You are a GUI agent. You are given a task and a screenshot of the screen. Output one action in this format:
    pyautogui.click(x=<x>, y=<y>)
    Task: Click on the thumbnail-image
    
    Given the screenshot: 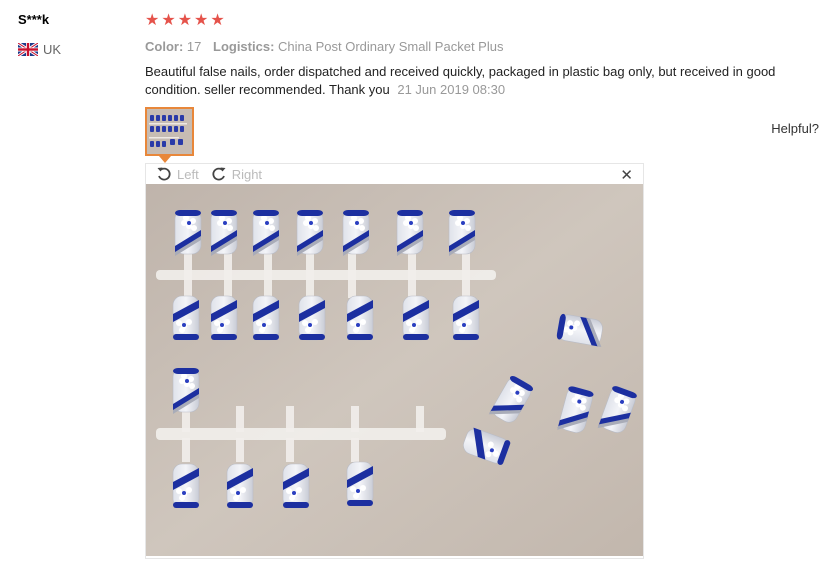 What is the action you would take?
    pyautogui.click(x=169, y=131)
    